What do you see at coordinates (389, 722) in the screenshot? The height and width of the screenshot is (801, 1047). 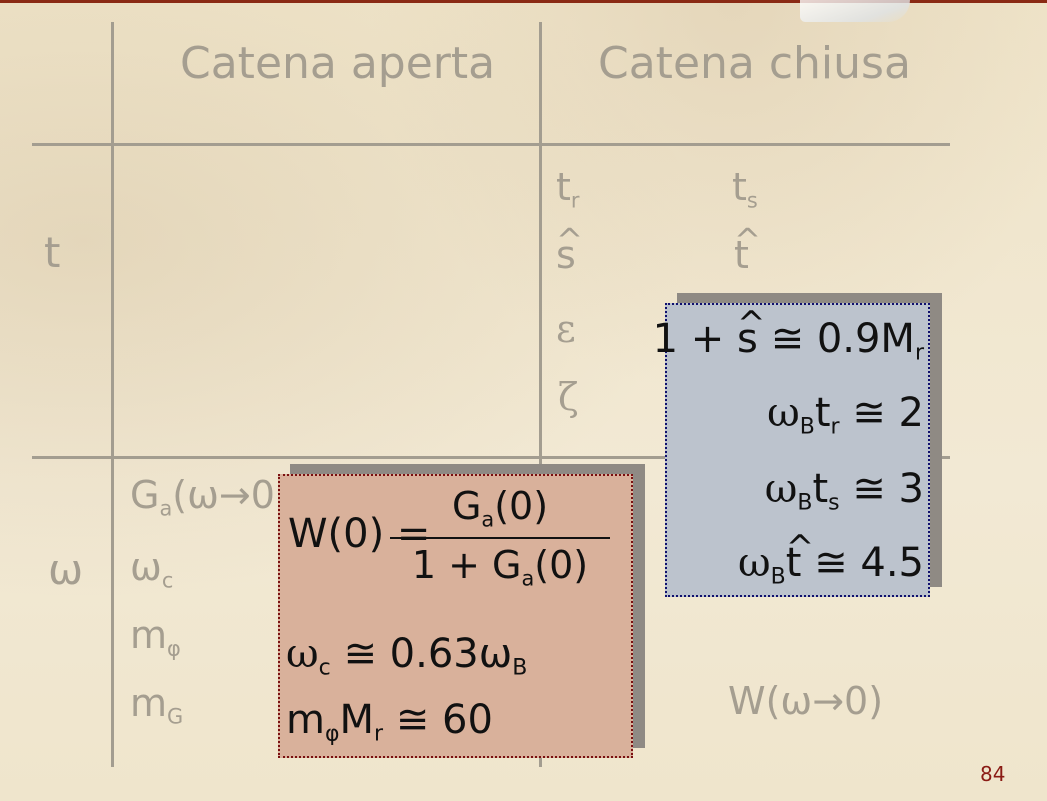 I see `formula-margin-relation: mφMr ≅ 60` at bounding box center [389, 722].